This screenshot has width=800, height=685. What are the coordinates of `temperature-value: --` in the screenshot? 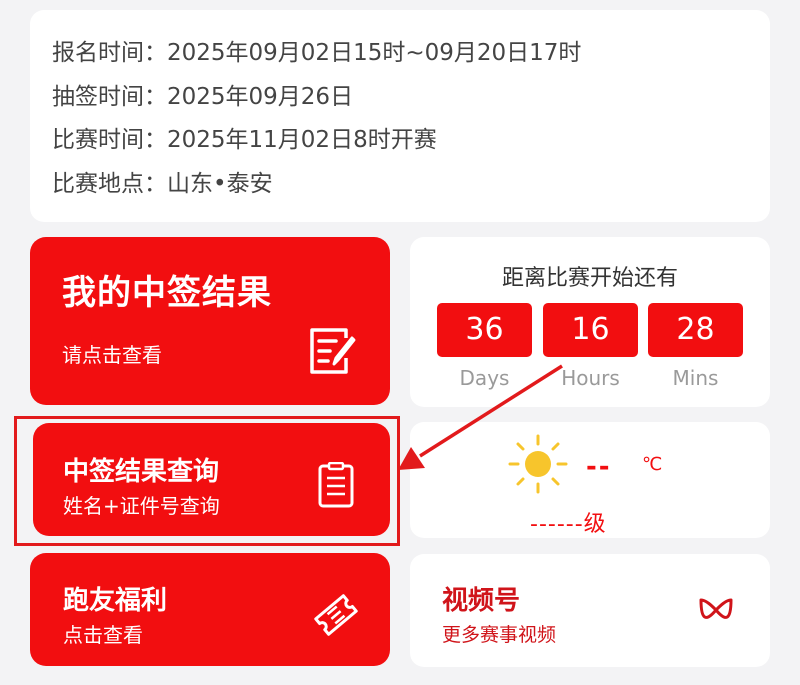 It's located at (599, 467).